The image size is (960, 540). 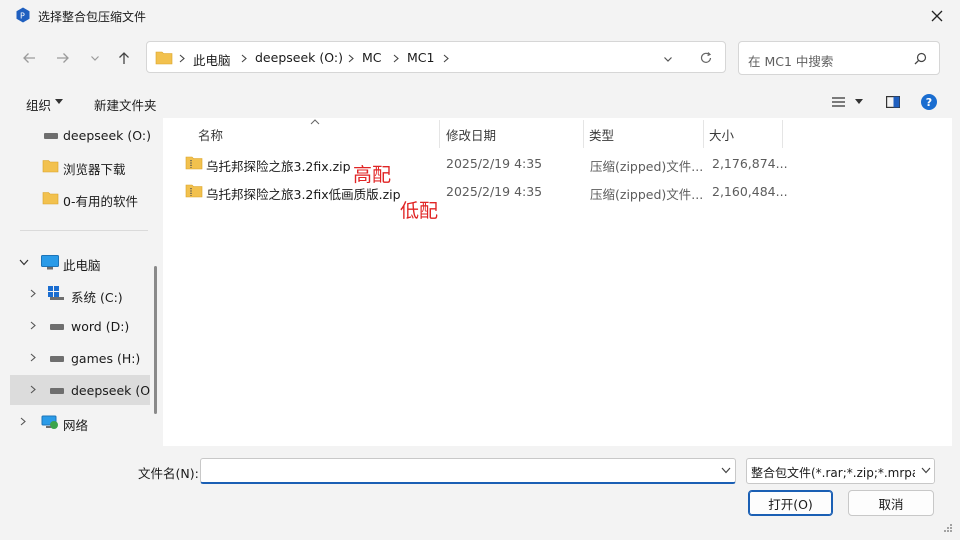 I want to click on breadcrumb-mc: MC, so click(x=372, y=57).